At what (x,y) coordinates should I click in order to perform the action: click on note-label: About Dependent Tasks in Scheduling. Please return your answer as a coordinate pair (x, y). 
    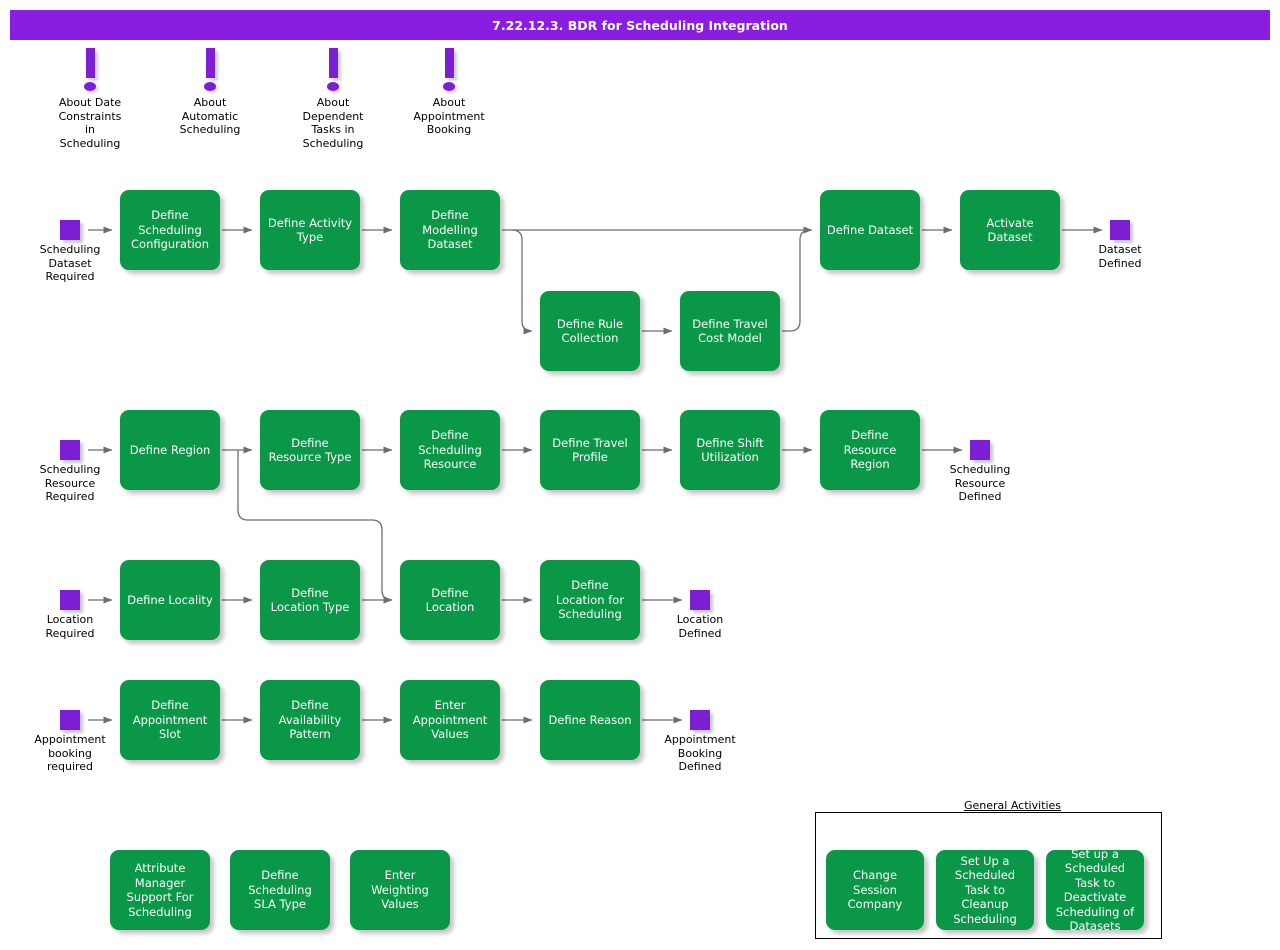
    Looking at the image, I should click on (333, 123).